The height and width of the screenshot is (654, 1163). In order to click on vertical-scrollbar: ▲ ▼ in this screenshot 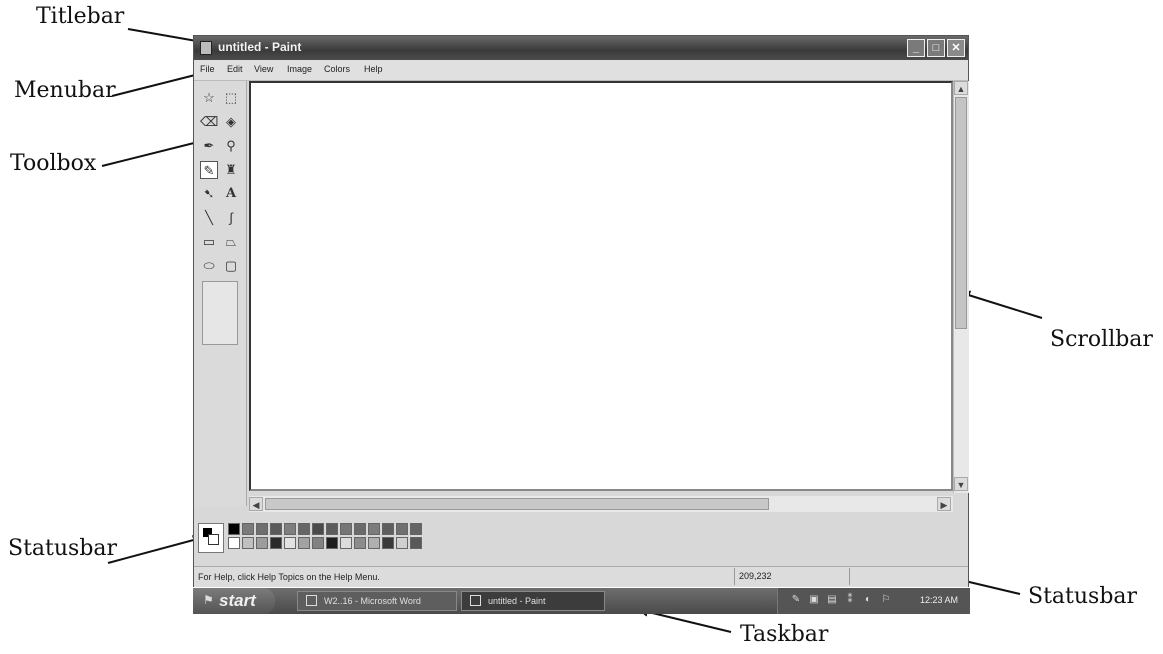, I will do `click(961, 287)`.